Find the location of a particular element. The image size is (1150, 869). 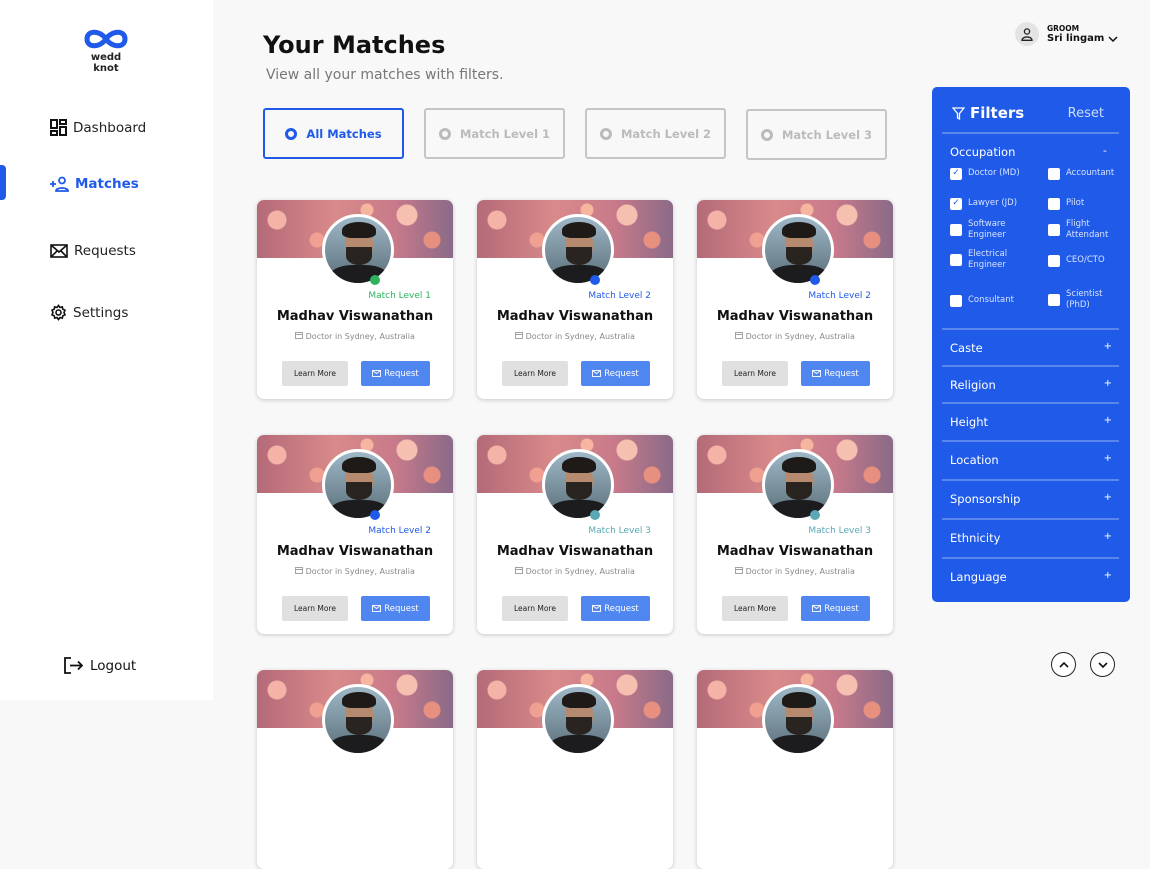

nav-matches: Matches is located at coordinates (94, 184).